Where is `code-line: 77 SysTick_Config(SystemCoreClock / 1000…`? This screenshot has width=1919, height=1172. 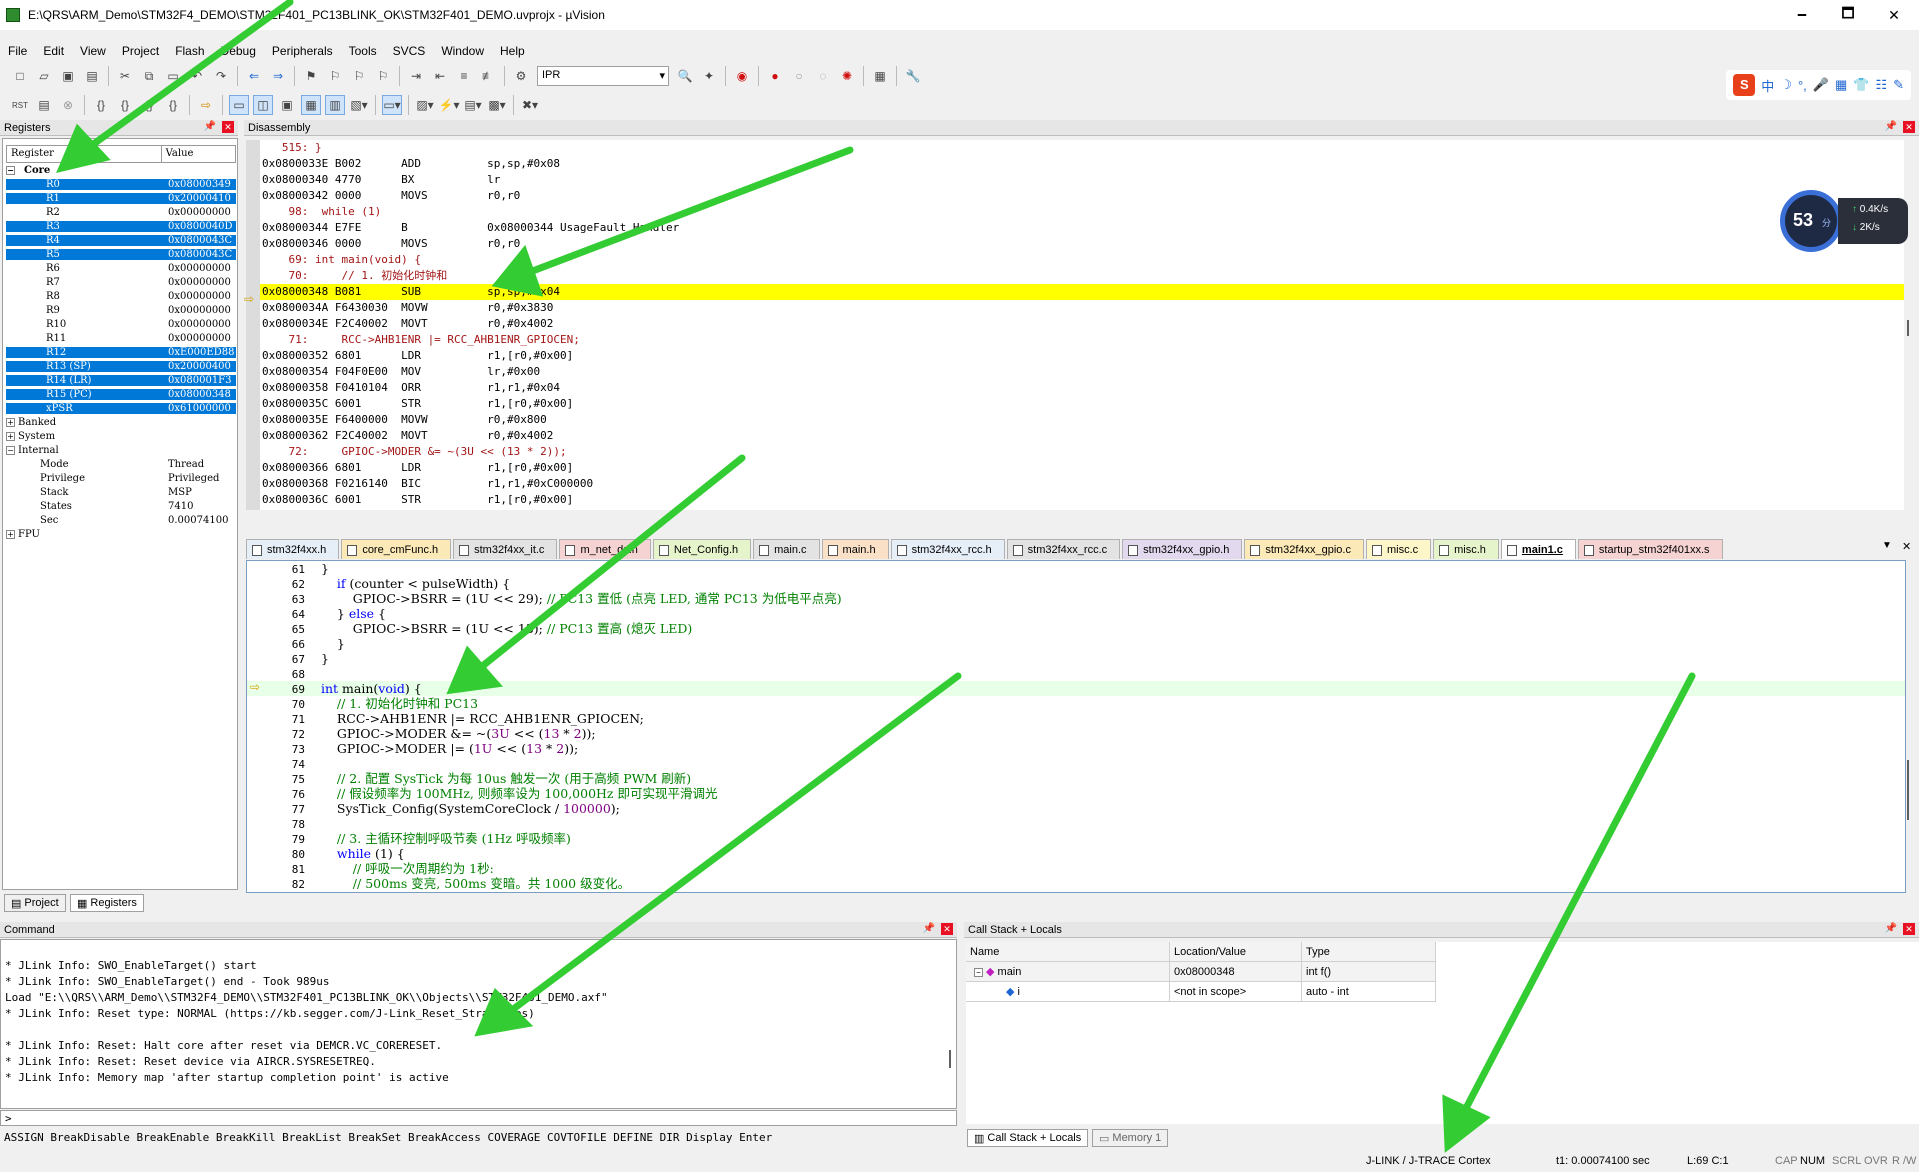
code-line: 77 SysTick_Config(SystemCoreClock / 1000… is located at coordinates (1076, 808).